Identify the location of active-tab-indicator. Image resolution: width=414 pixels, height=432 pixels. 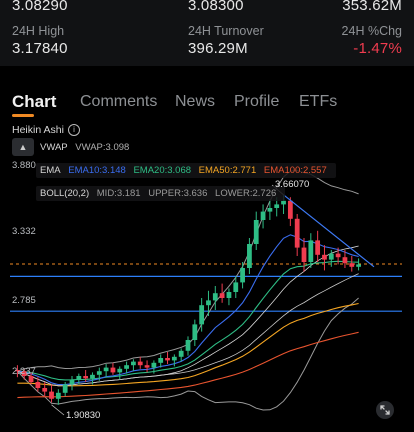
(23, 115).